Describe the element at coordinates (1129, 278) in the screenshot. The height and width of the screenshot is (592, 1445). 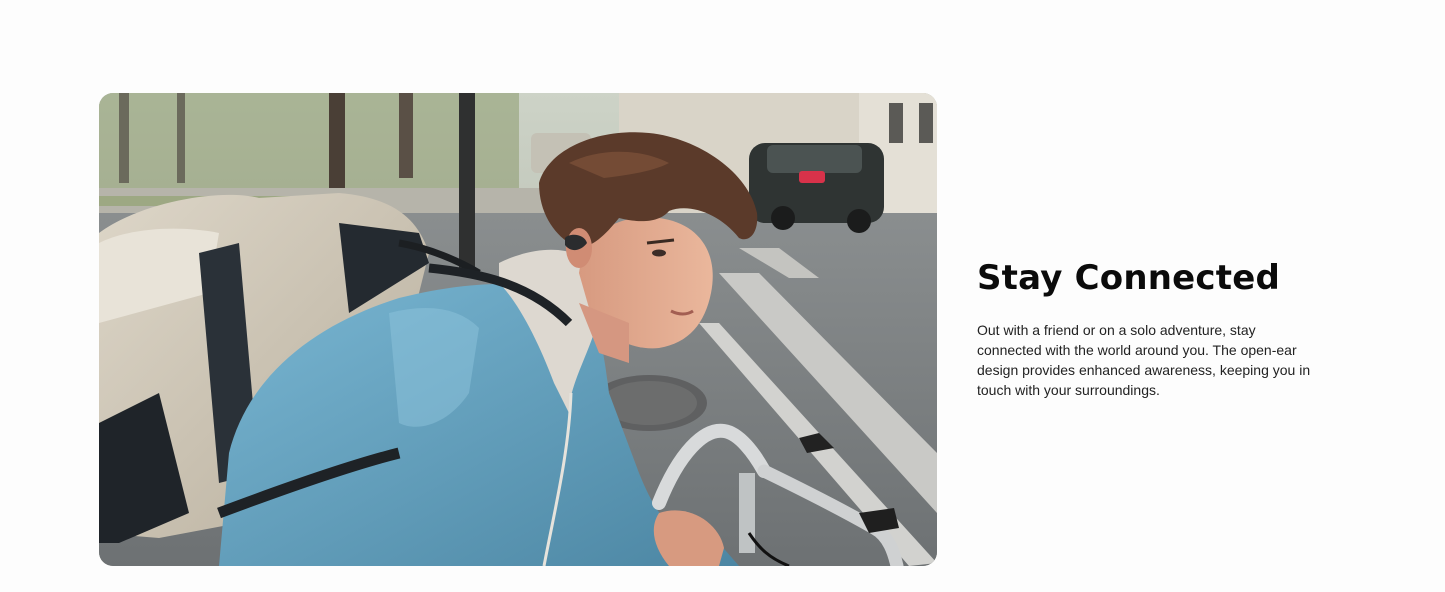
I see `feature-heading: Stay Connected` at that location.